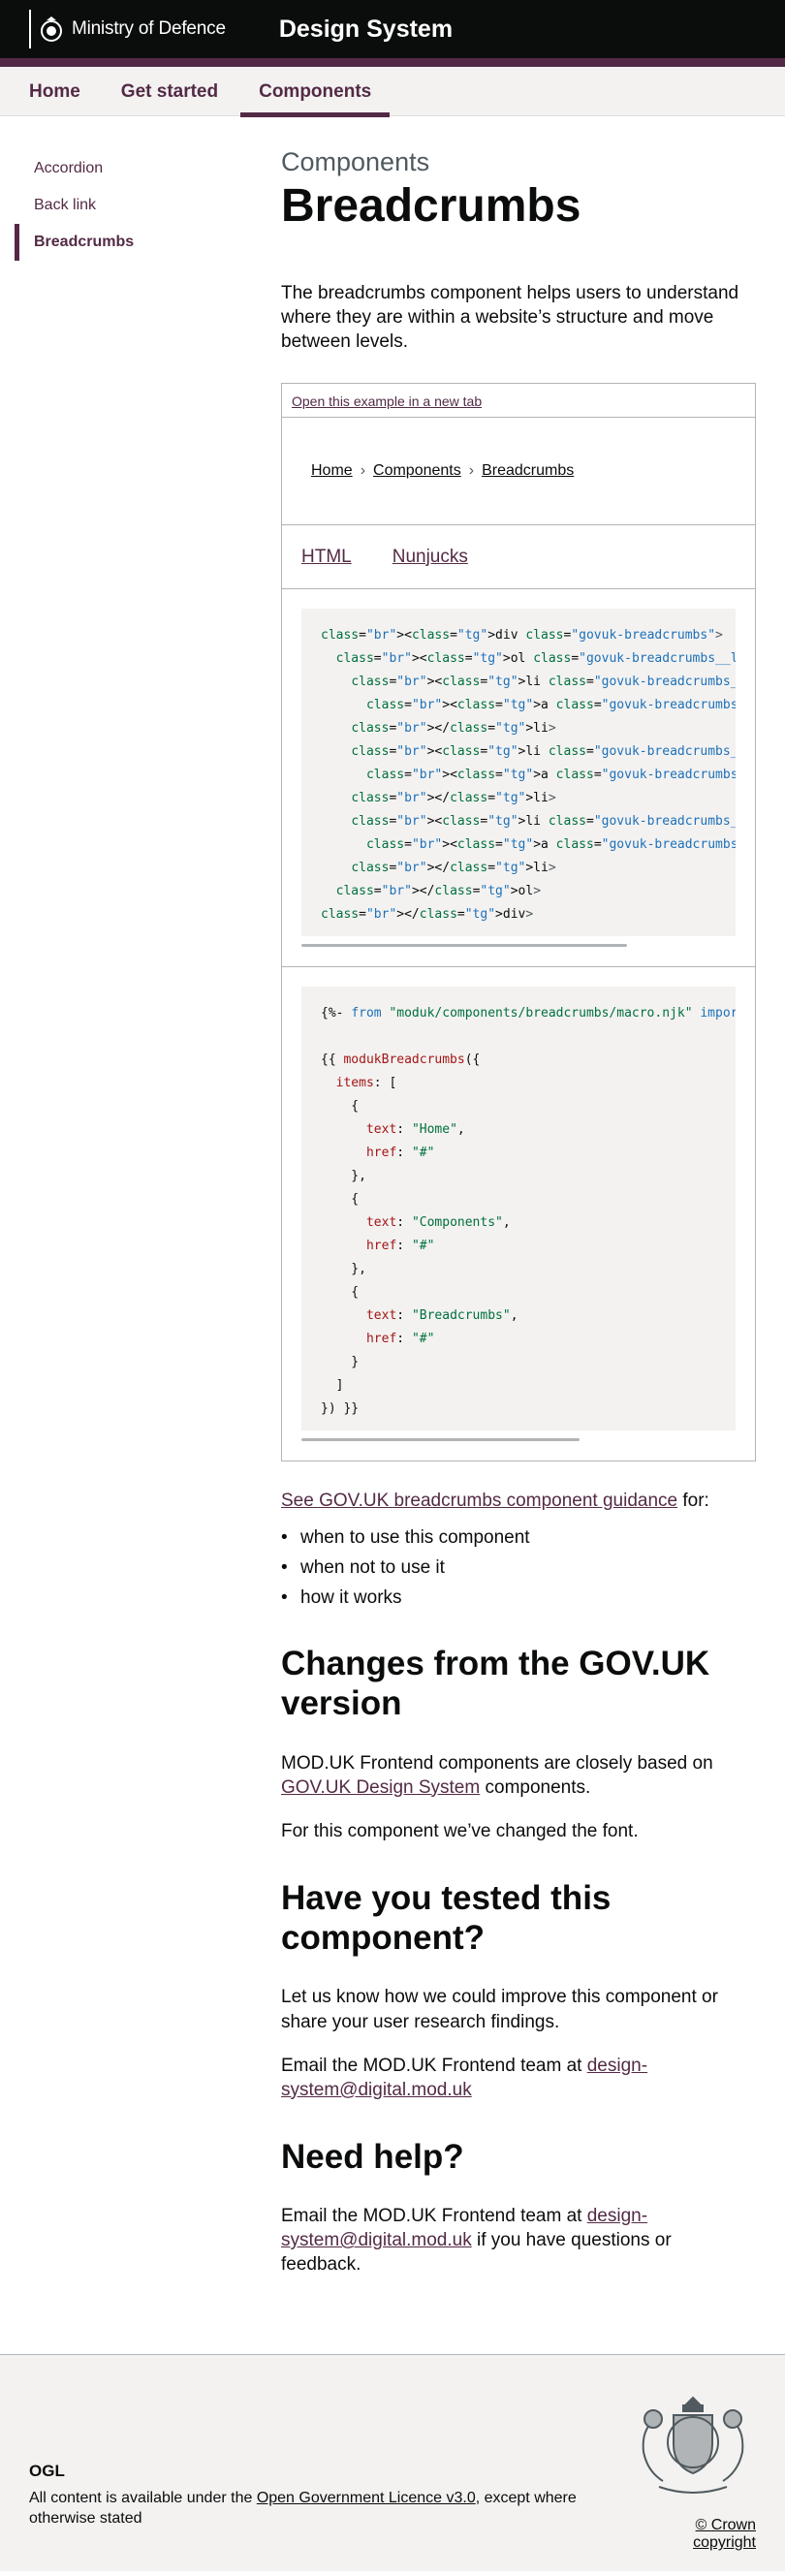 This screenshot has width=785, height=2576. I want to click on changes-heading: Changes from the GOV.UK version, so click(495, 1684).